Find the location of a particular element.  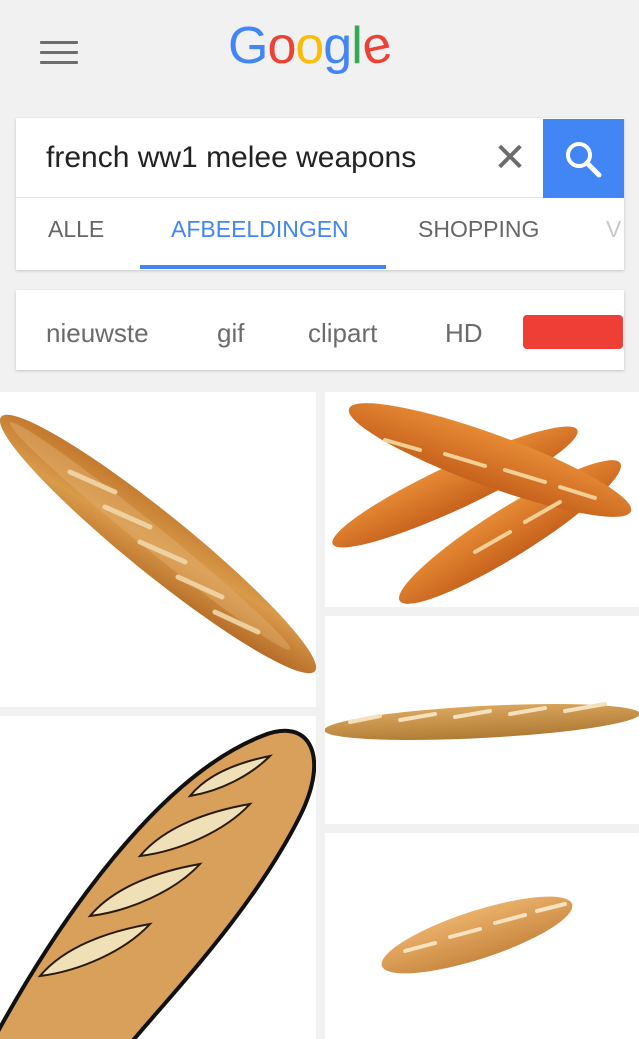

logo-letter: e is located at coordinates (376, 46).